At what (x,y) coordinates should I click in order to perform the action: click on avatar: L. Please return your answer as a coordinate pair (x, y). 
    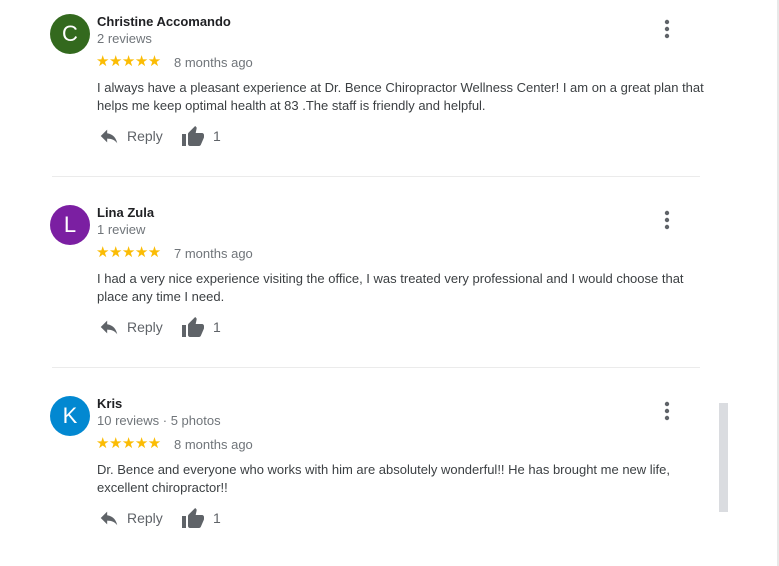
    Looking at the image, I should click on (70, 225).